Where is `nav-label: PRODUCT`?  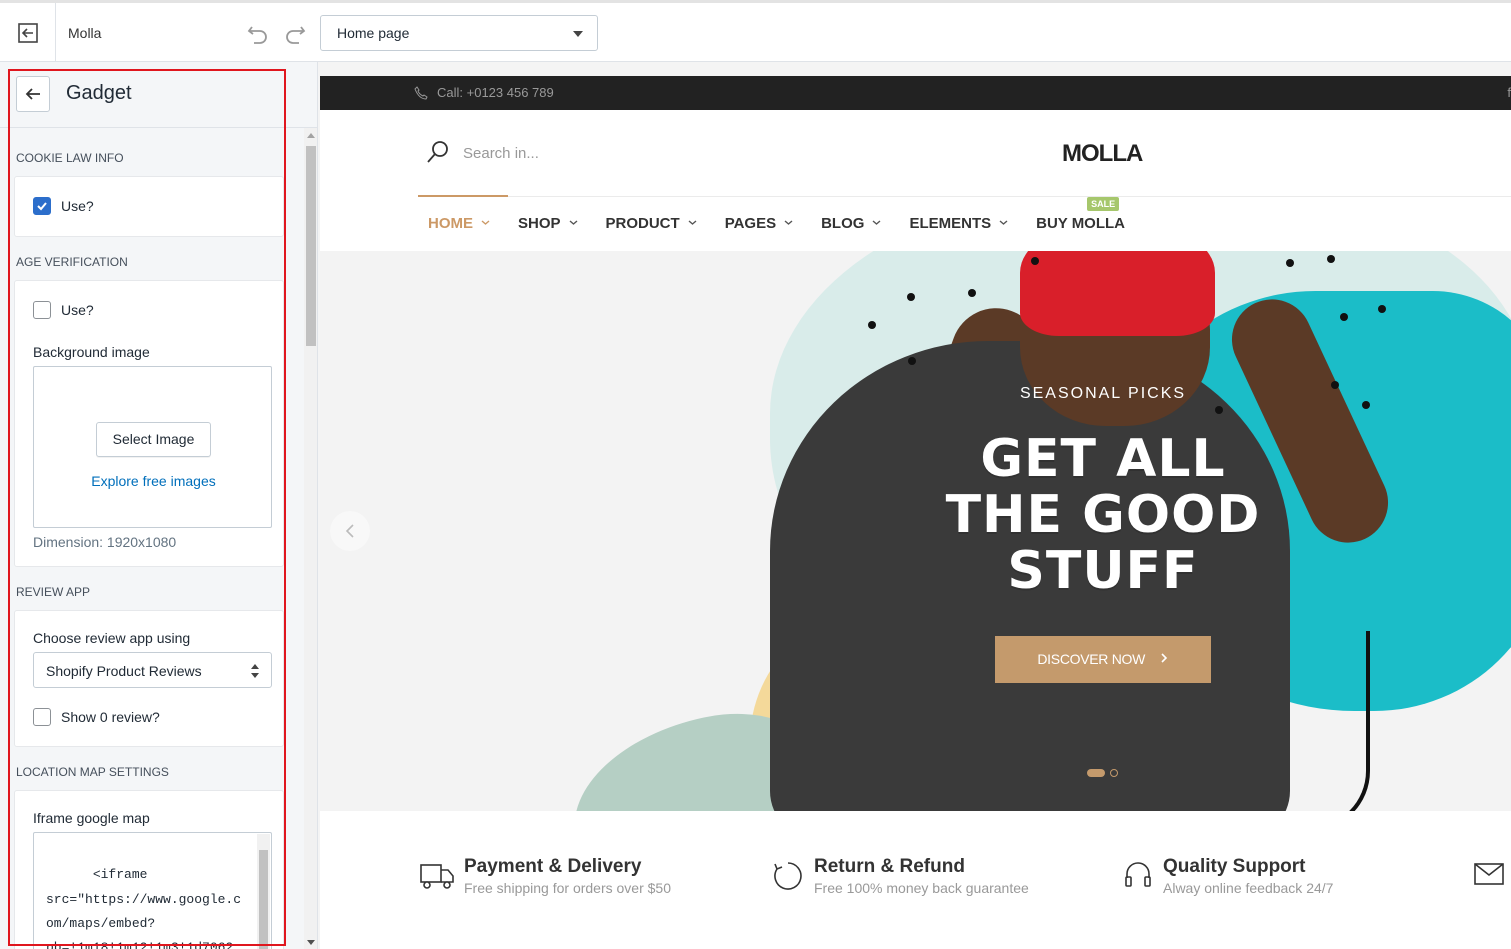
nav-label: PRODUCT is located at coordinates (642, 223).